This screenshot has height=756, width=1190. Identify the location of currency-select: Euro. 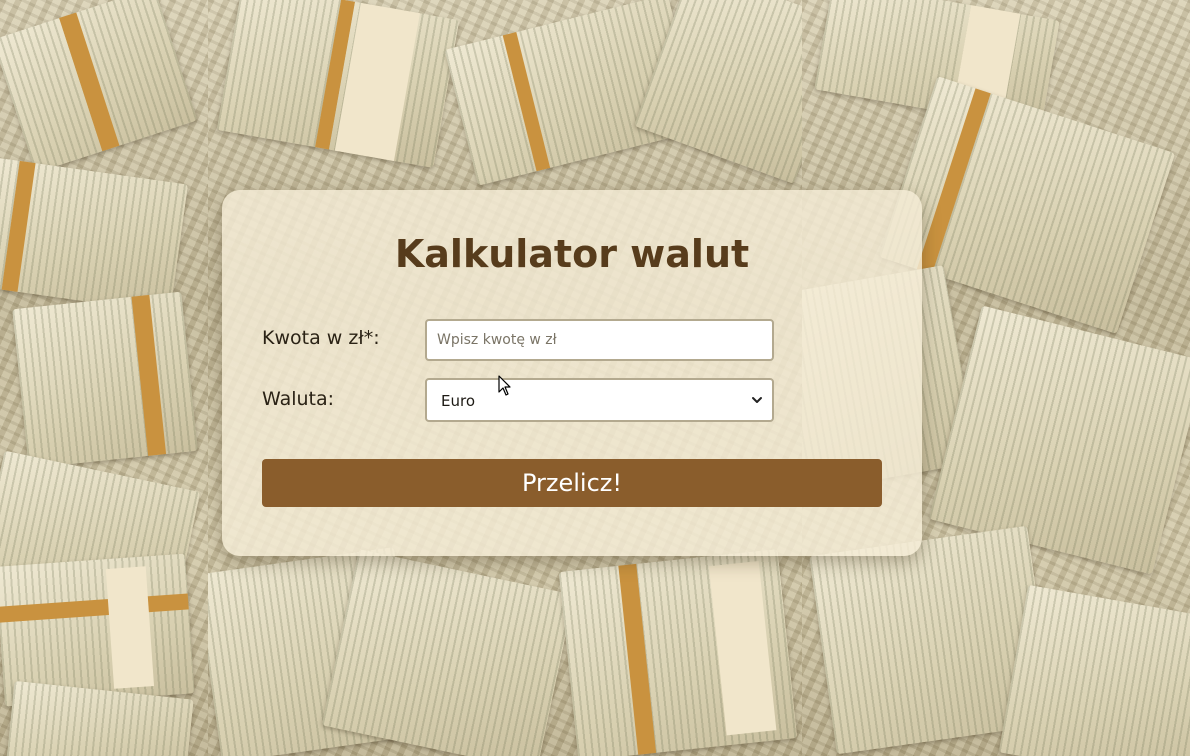
(599, 400).